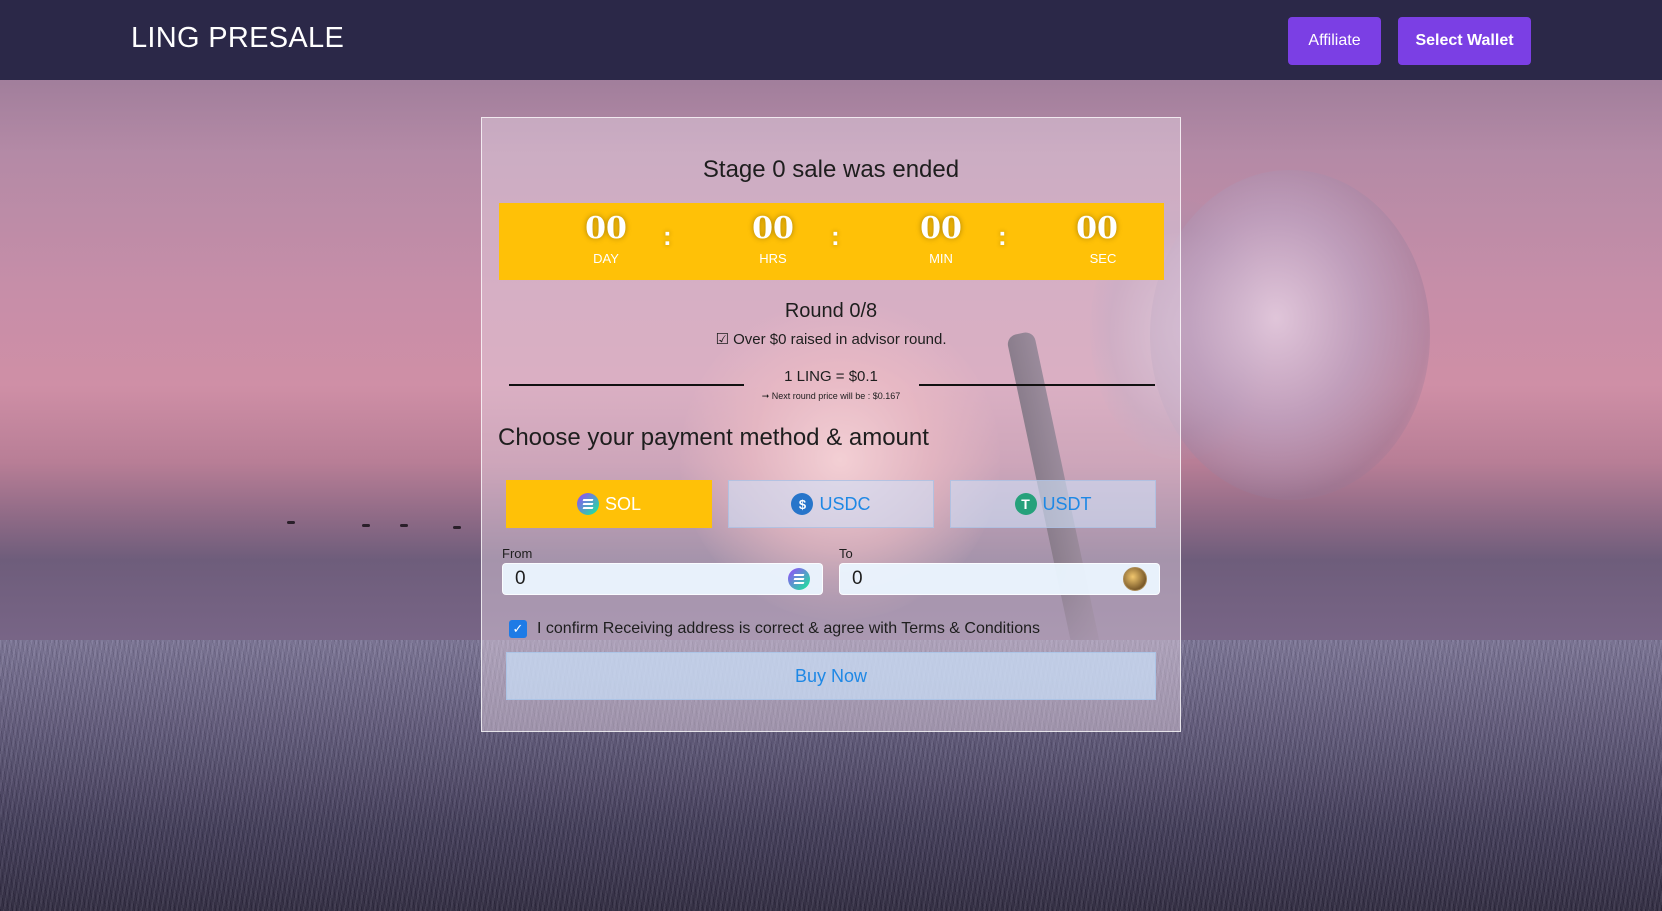  What do you see at coordinates (831, 311) in the screenshot?
I see `round-indicator: Round 0/8` at bounding box center [831, 311].